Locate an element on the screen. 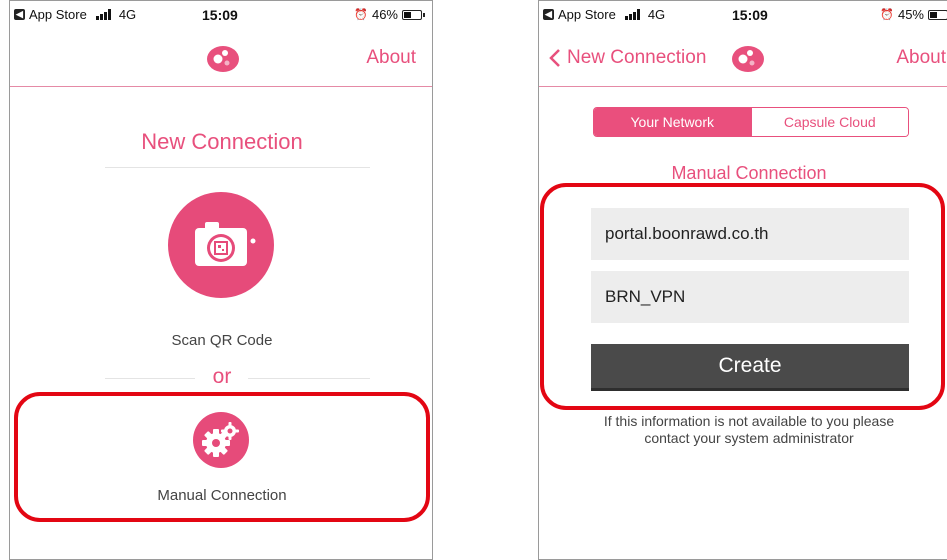  scan-qr-label: Scan QR Code is located at coordinates (221, 340).